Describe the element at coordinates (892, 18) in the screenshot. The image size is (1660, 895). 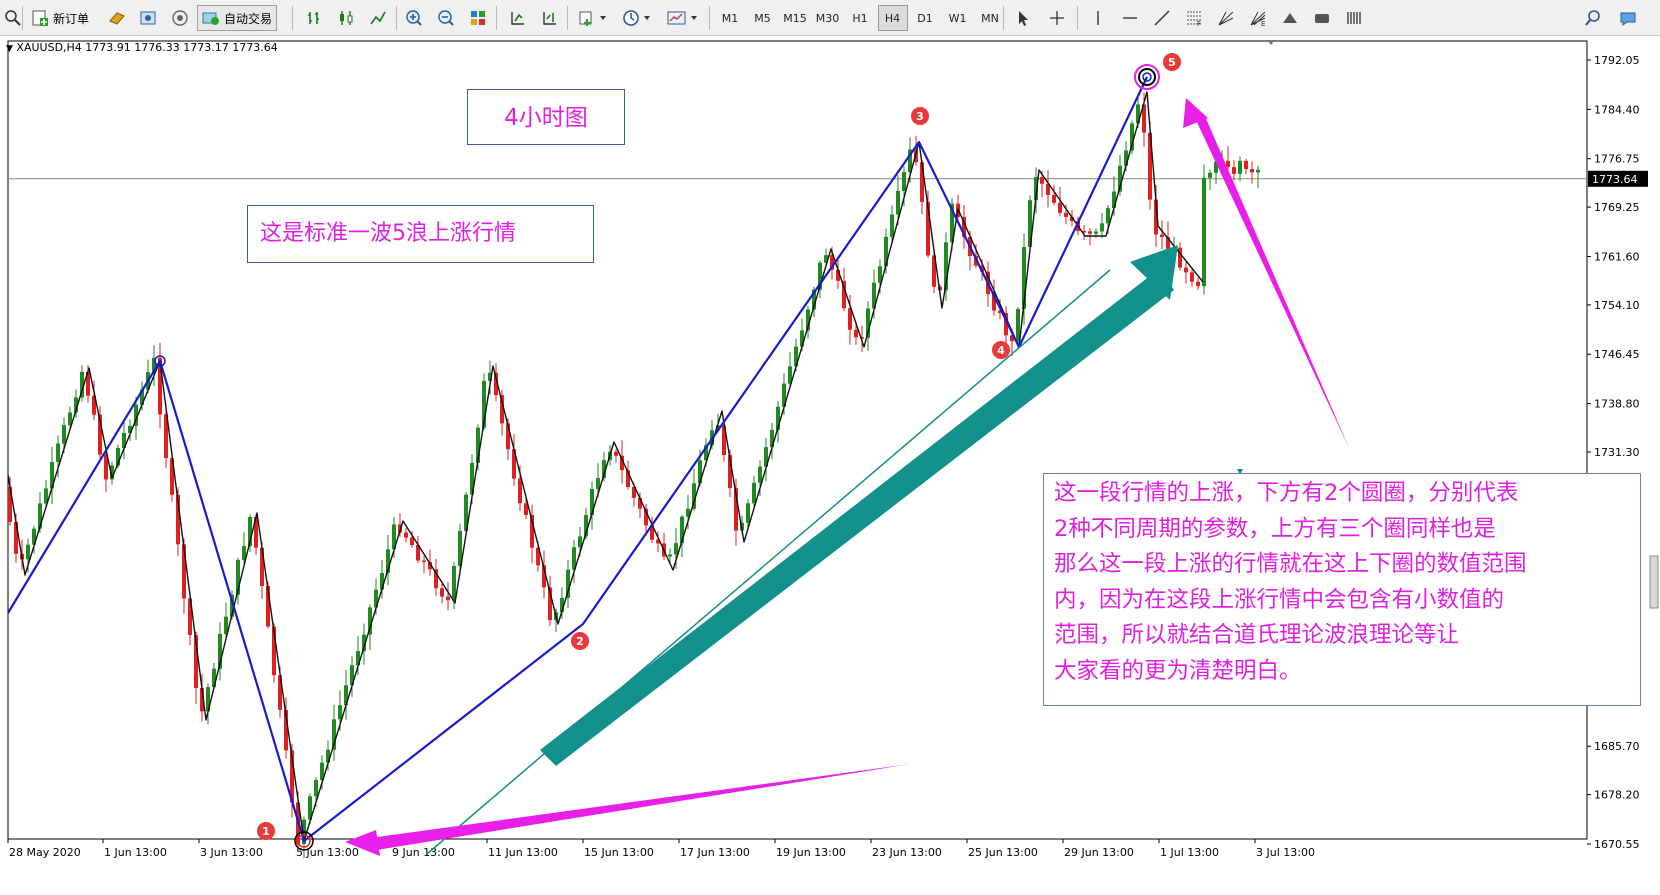
I see `timeframe-h4-button: H4` at that location.